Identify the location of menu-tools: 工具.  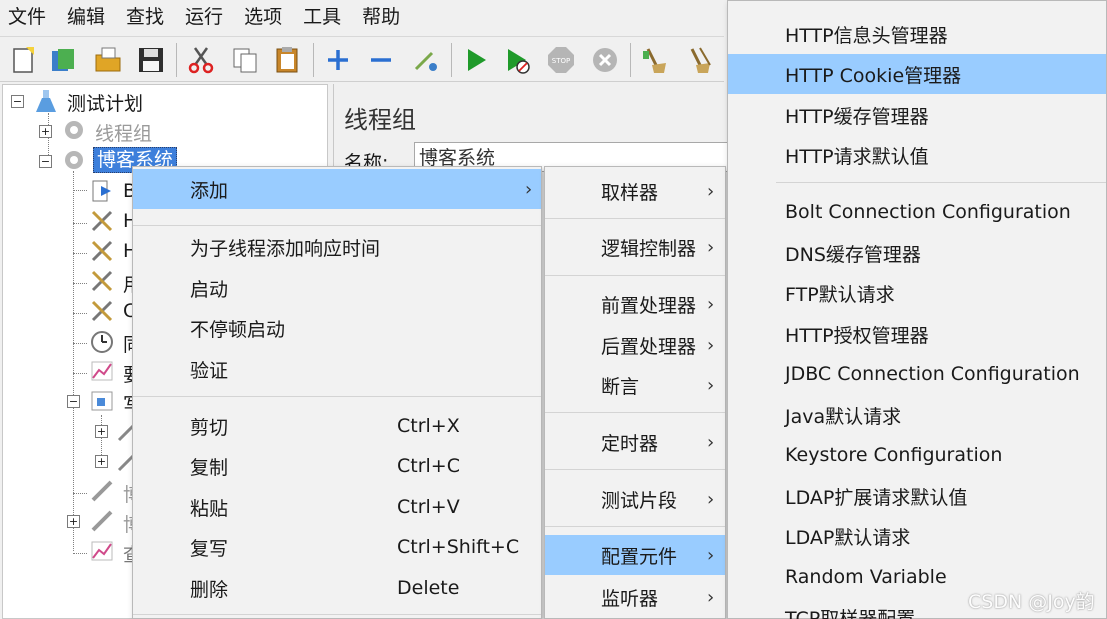
(322, 17).